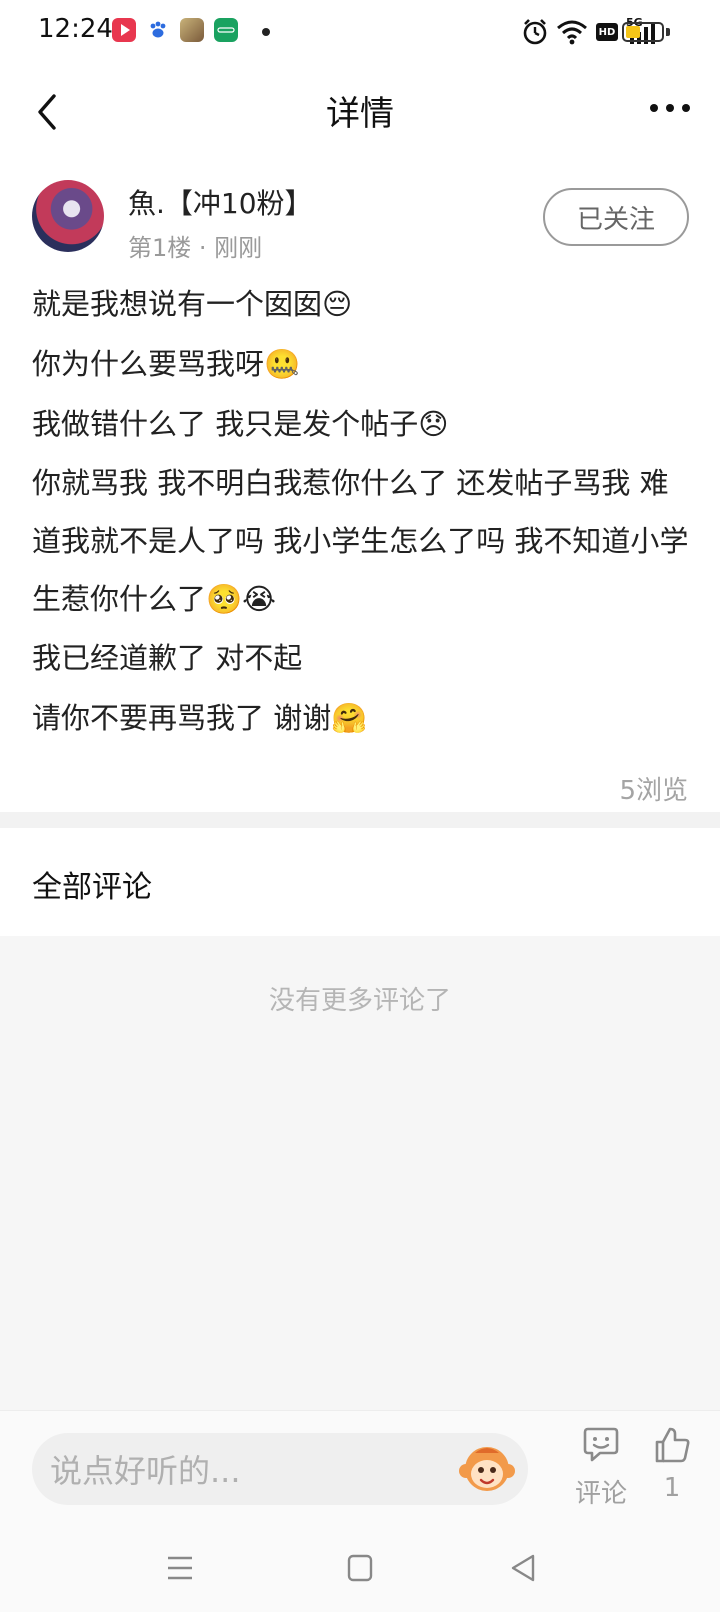 This screenshot has height=1612, width=720. I want to click on post-line: 我做错什么了 我只是发个帖子😞, so click(240, 424).